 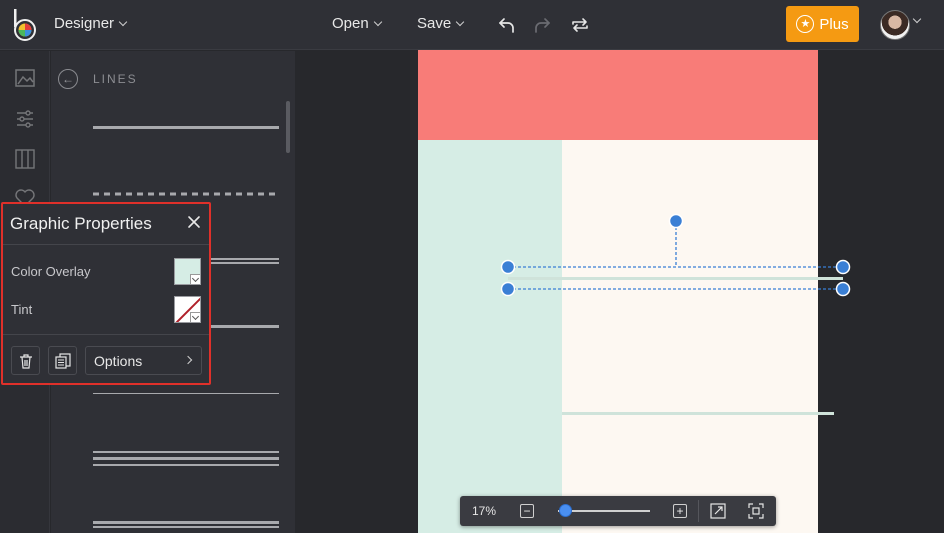 What do you see at coordinates (472, 25) in the screenshot?
I see `top-bar: Designer Open Save ★ Plus` at bounding box center [472, 25].